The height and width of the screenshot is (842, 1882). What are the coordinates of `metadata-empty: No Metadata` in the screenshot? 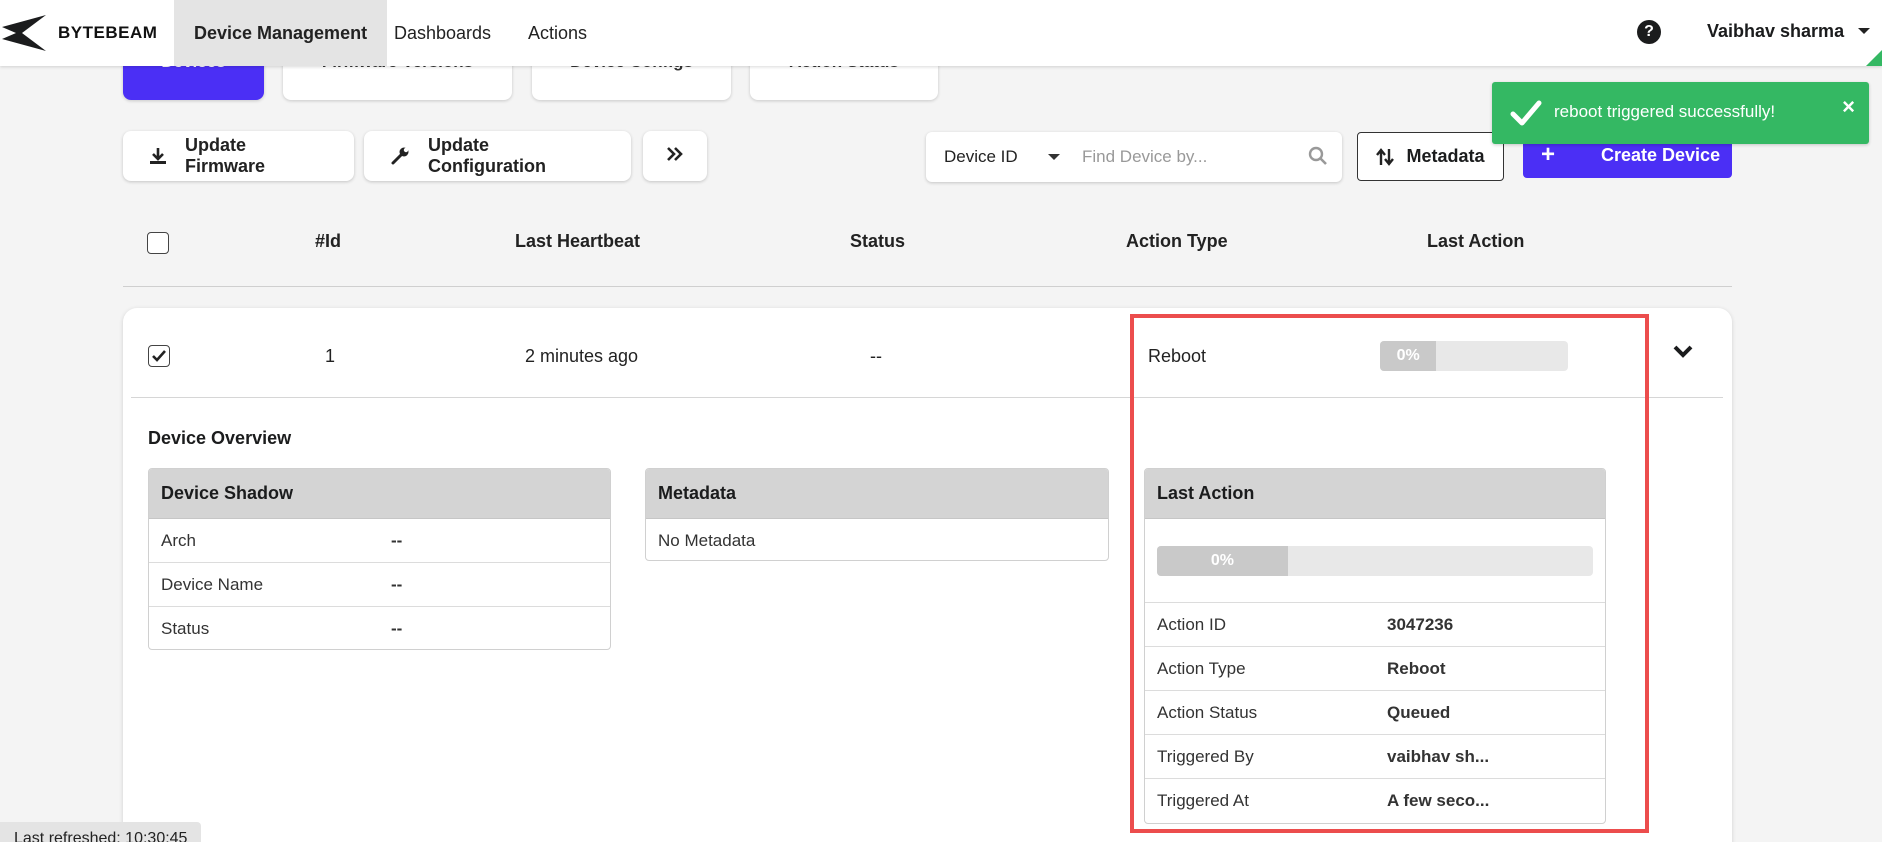 It's located at (877, 539).